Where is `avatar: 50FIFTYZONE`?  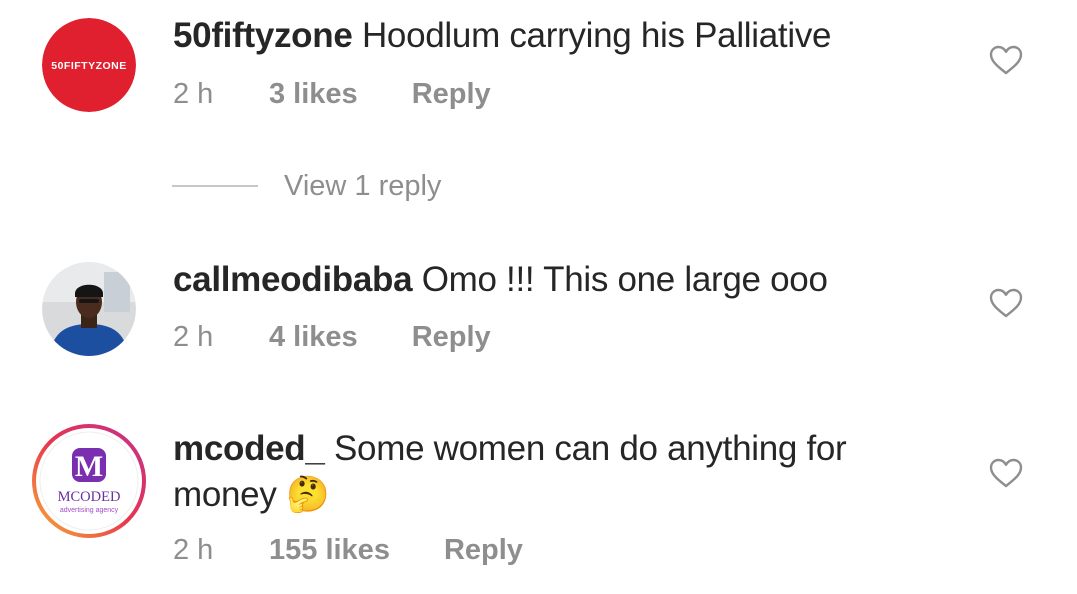
avatar: 50FIFTYZONE is located at coordinates (89, 65).